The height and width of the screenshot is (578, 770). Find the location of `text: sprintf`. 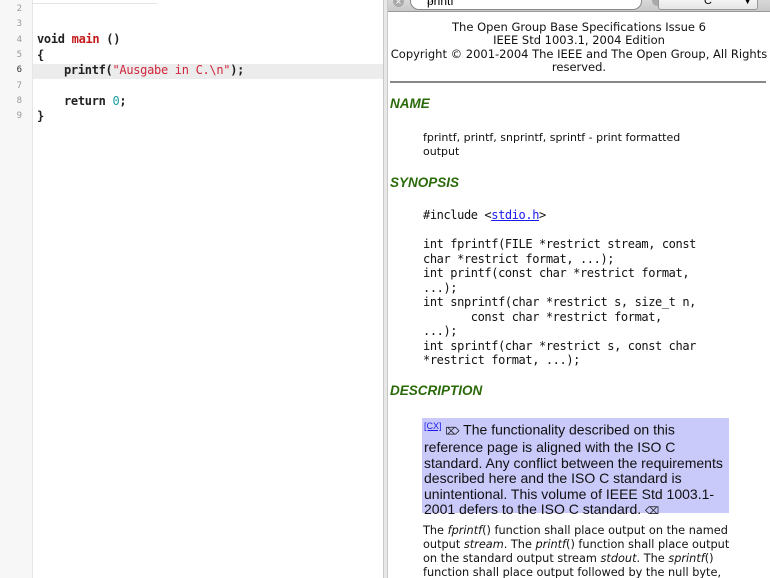

text: sprintf is located at coordinates (686, 558).